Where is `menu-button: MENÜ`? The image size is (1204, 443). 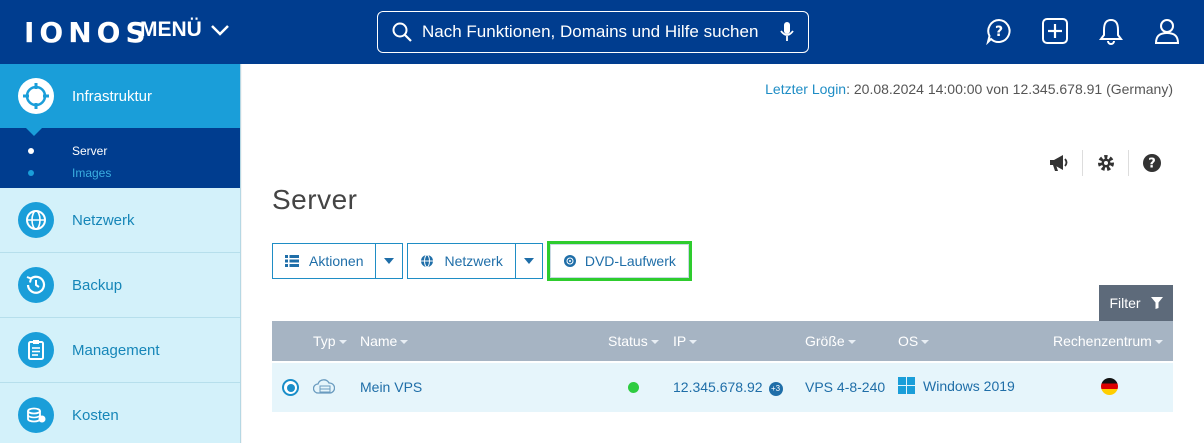 menu-button: MENÜ is located at coordinates (185, 30).